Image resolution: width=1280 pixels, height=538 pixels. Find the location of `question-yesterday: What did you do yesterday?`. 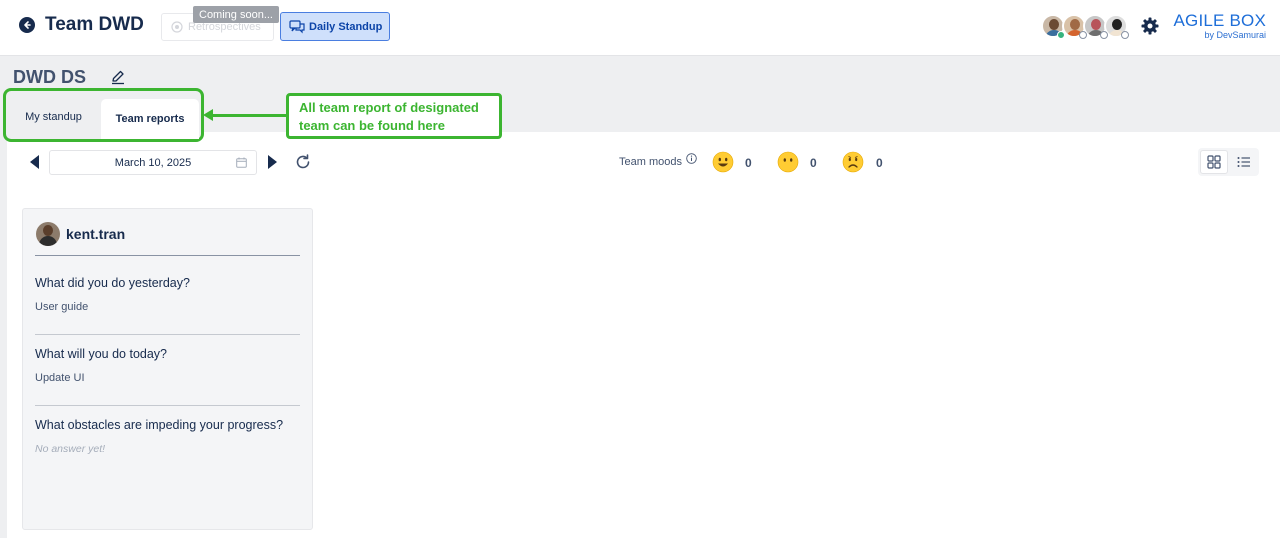

question-yesterday: What did you do yesterday? is located at coordinates (112, 283).